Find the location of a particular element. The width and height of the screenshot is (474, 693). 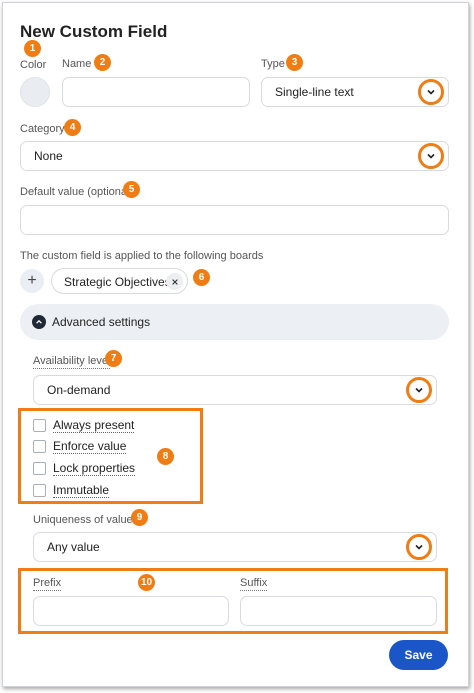

board-chip: Strategic Objectives is located at coordinates (119, 281).